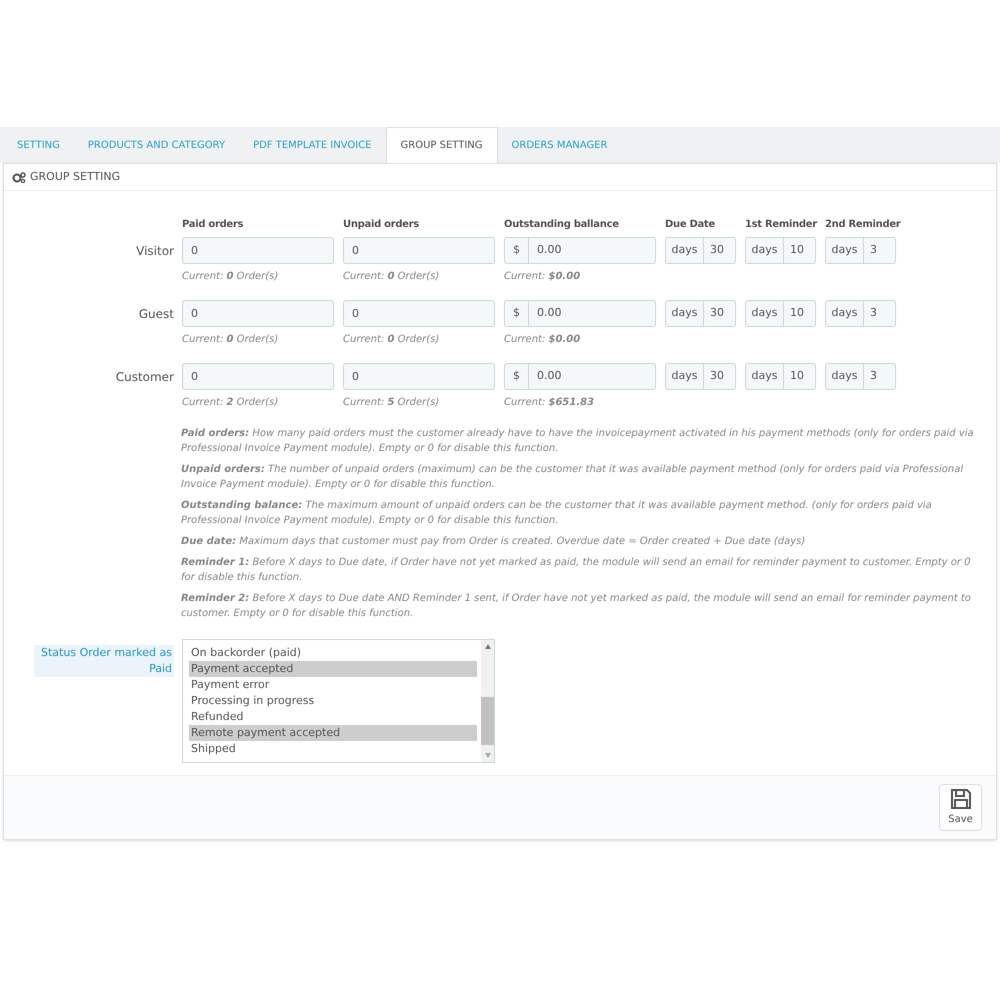 Image resolution: width=1000 pixels, height=1000 pixels. Describe the element at coordinates (333, 749) in the screenshot. I see `list-option: Shipped` at that location.